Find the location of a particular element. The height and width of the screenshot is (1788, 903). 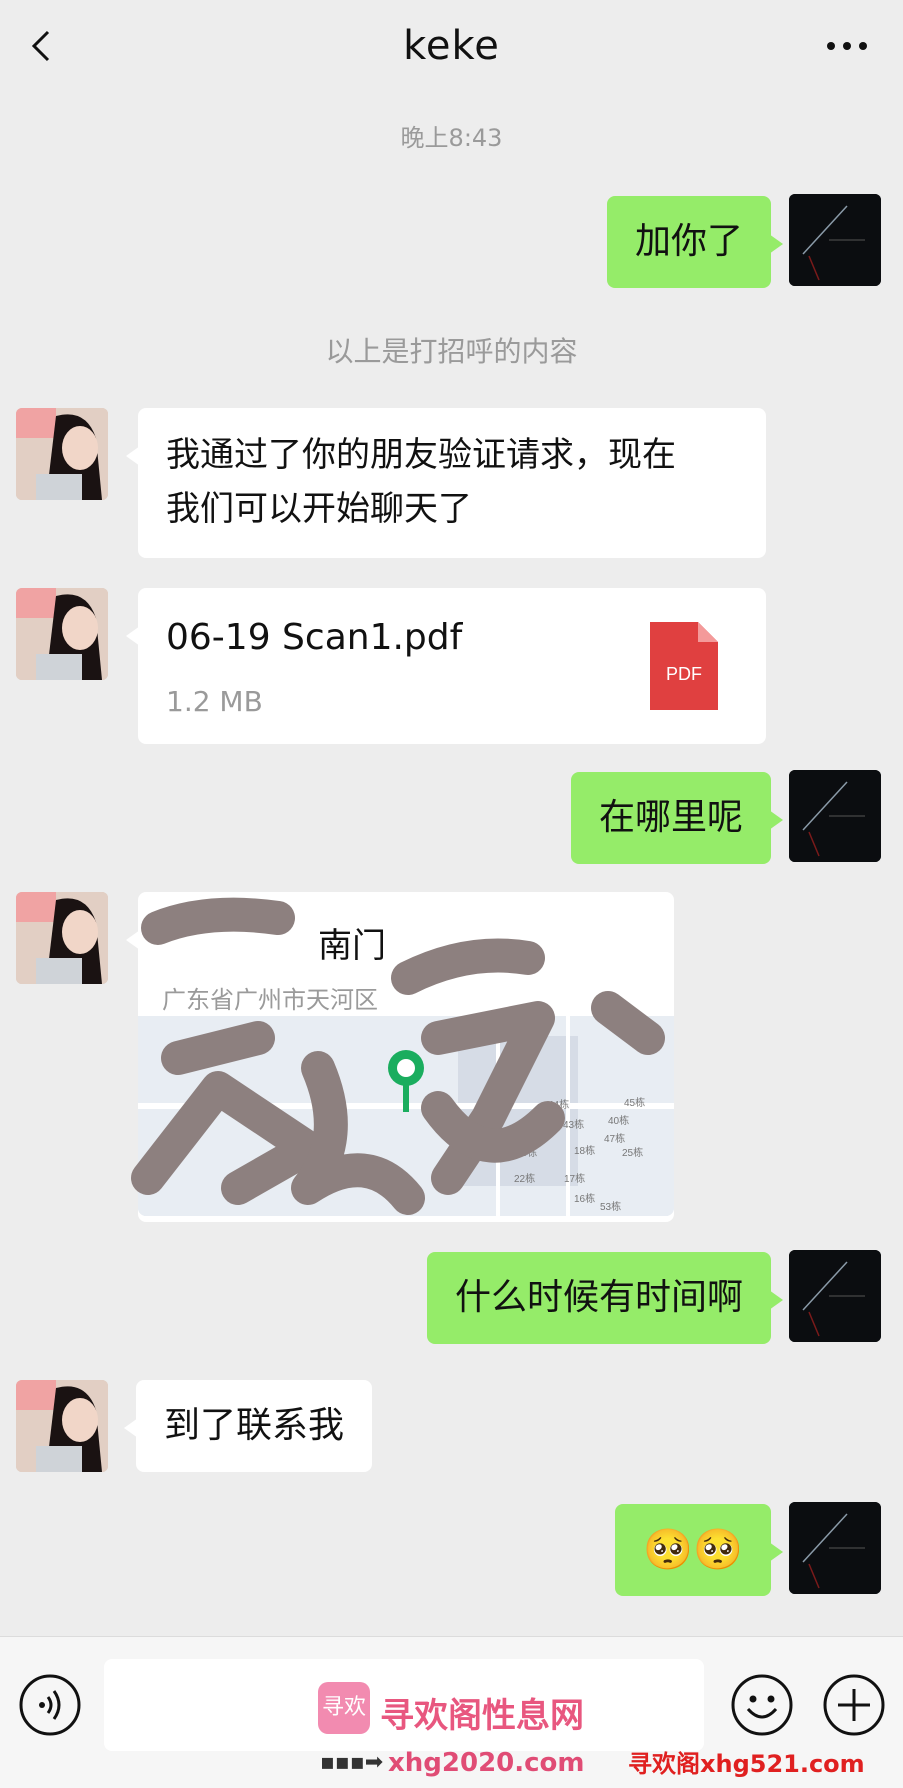

top-bar: keke is located at coordinates (451, 47).